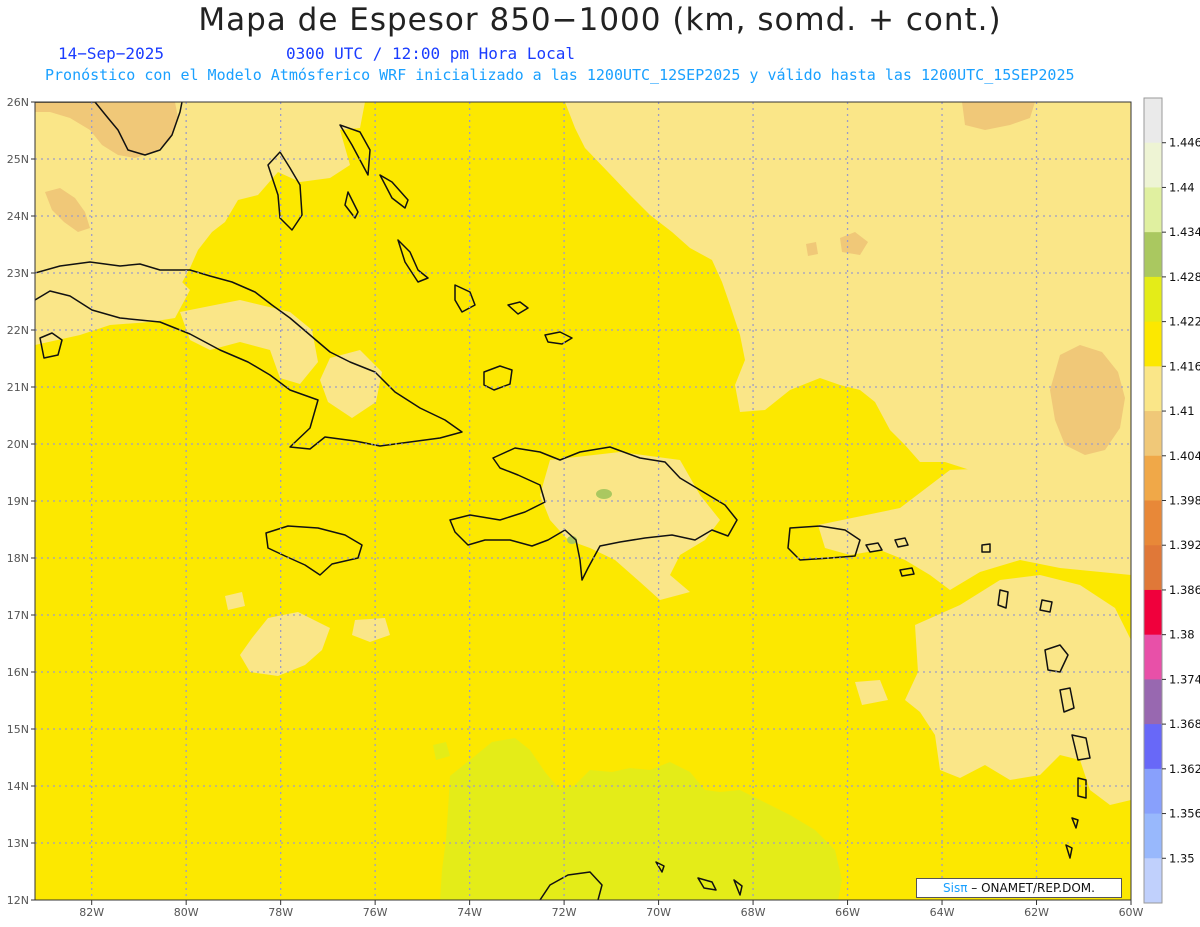 This screenshot has height=927, width=1200. I want to click on colorbar-label: 1.392, so click(1184, 545).